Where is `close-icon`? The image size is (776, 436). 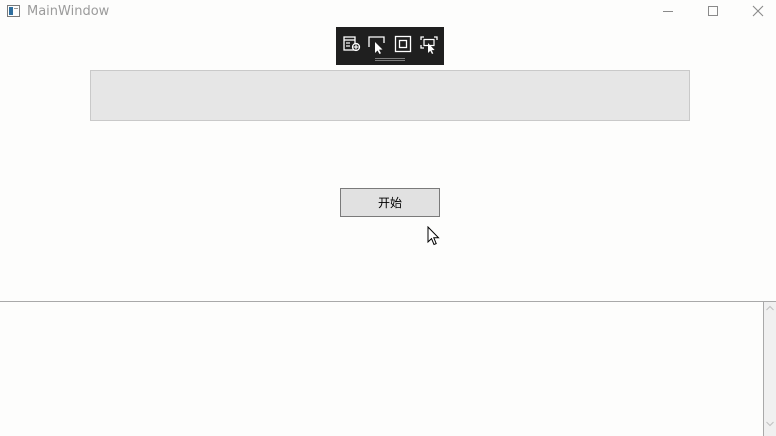 close-icon is located at coordinates (758, 11).